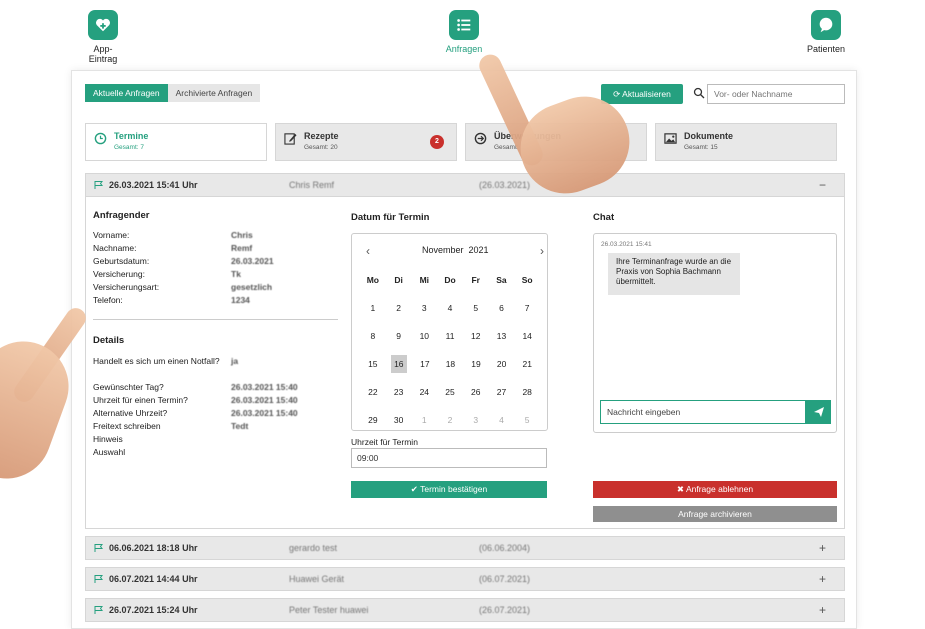 The image size is (925, 629). Describe the element at coordinates (528, 136) in the screenshot. I see `category-title: Überweisungen` at that location.